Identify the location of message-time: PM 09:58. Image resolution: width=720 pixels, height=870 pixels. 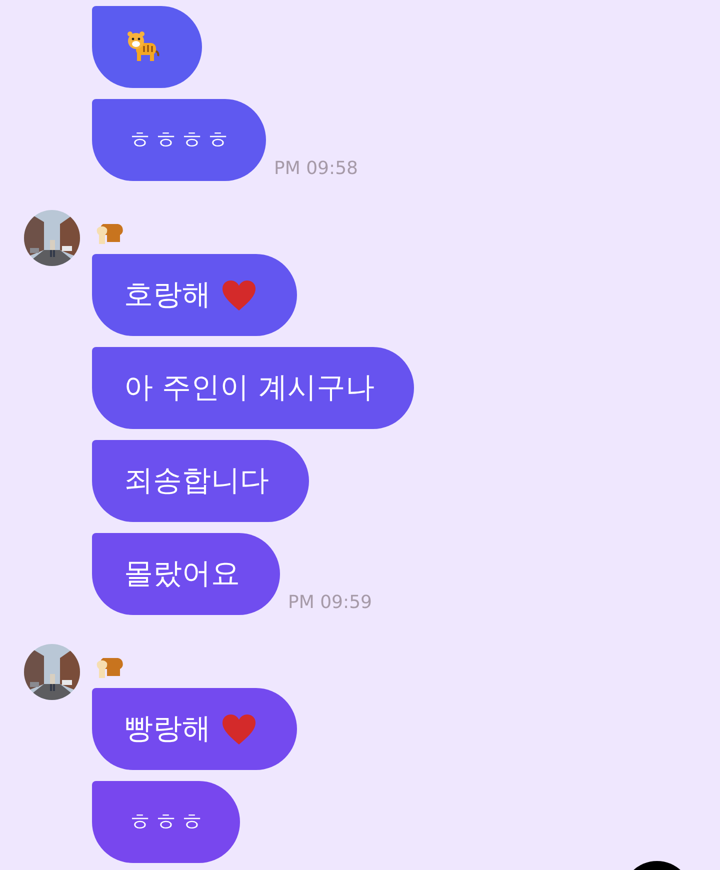
(316, 168).